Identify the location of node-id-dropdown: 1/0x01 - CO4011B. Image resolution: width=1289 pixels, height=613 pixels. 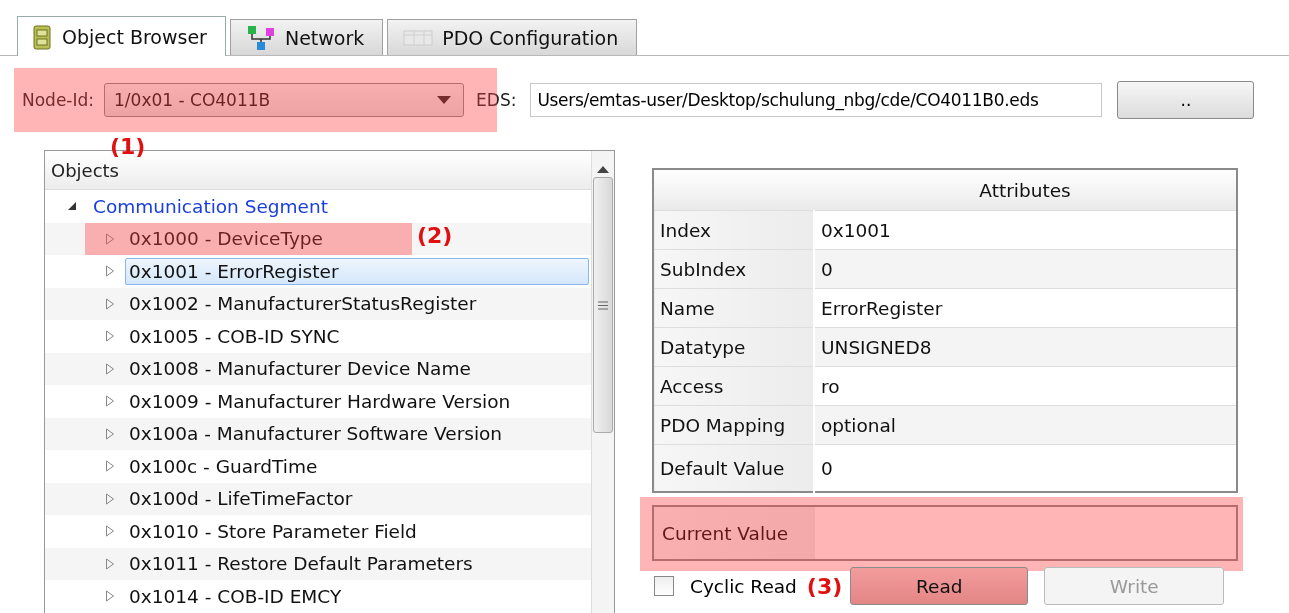
(284, 100).